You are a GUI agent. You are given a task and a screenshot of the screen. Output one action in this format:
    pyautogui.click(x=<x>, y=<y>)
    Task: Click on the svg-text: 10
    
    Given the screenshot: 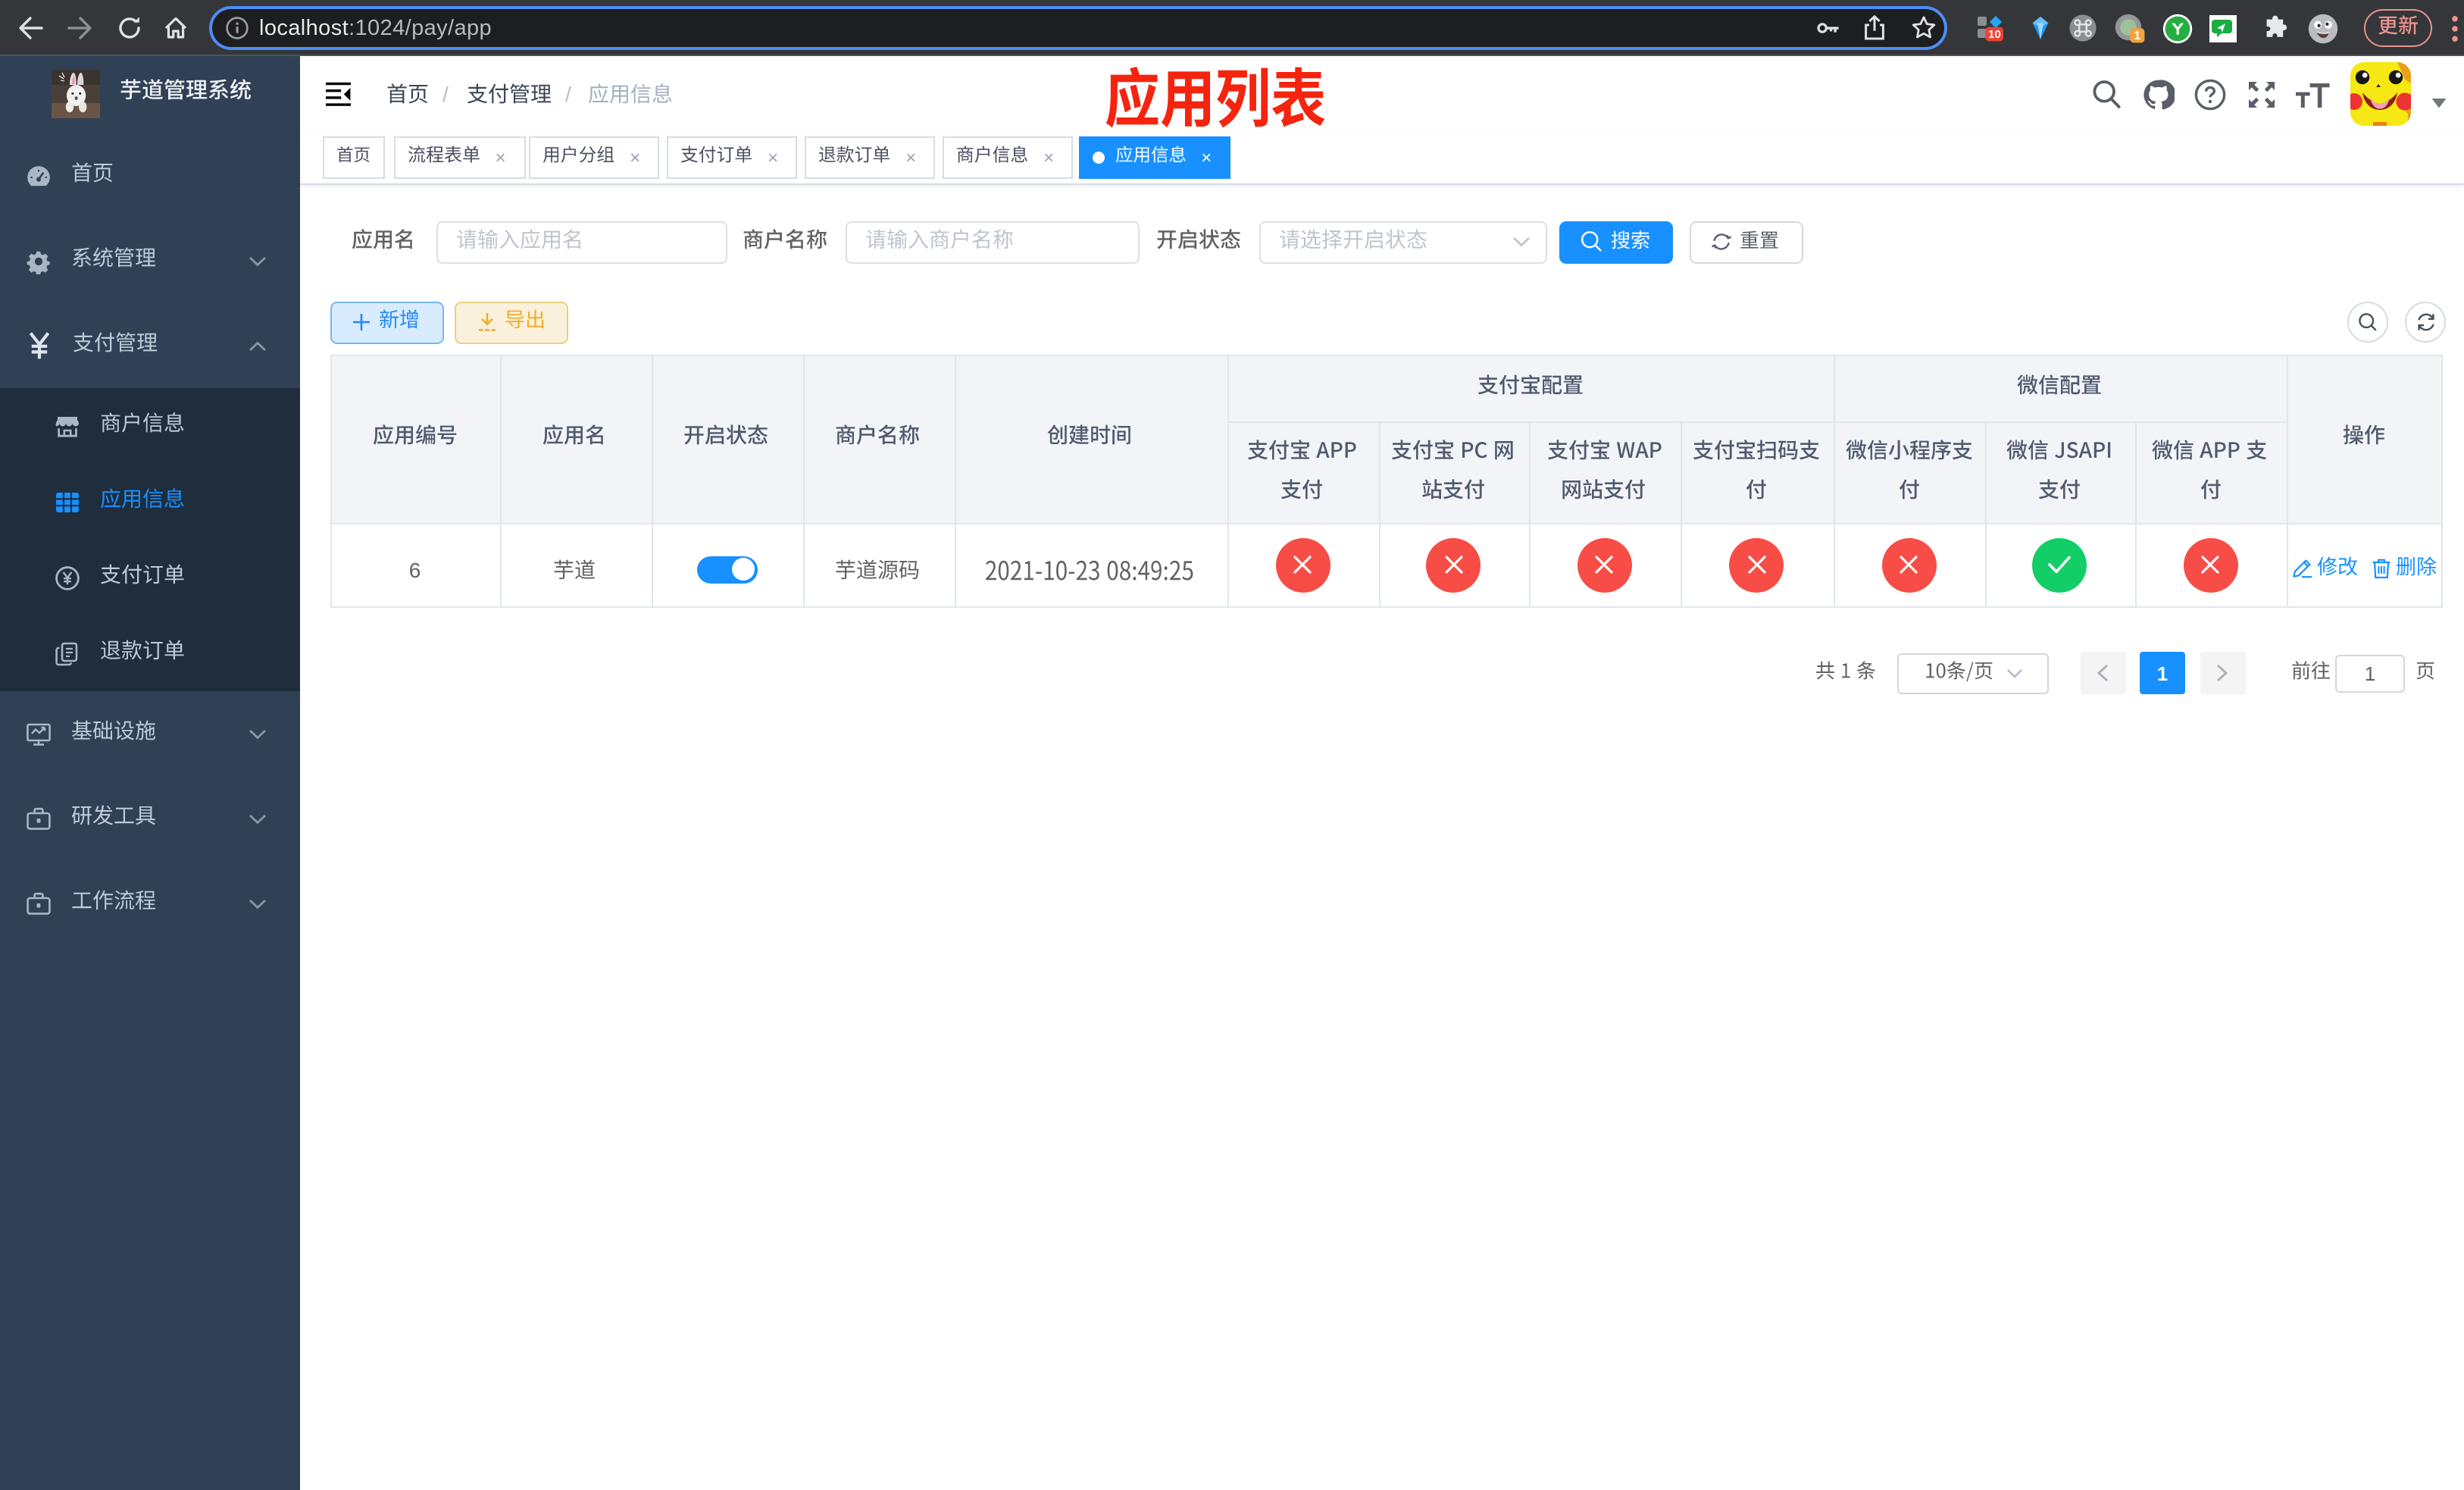 What is the action you would take?
    pyautogui.click(x=1993, y=35)
    